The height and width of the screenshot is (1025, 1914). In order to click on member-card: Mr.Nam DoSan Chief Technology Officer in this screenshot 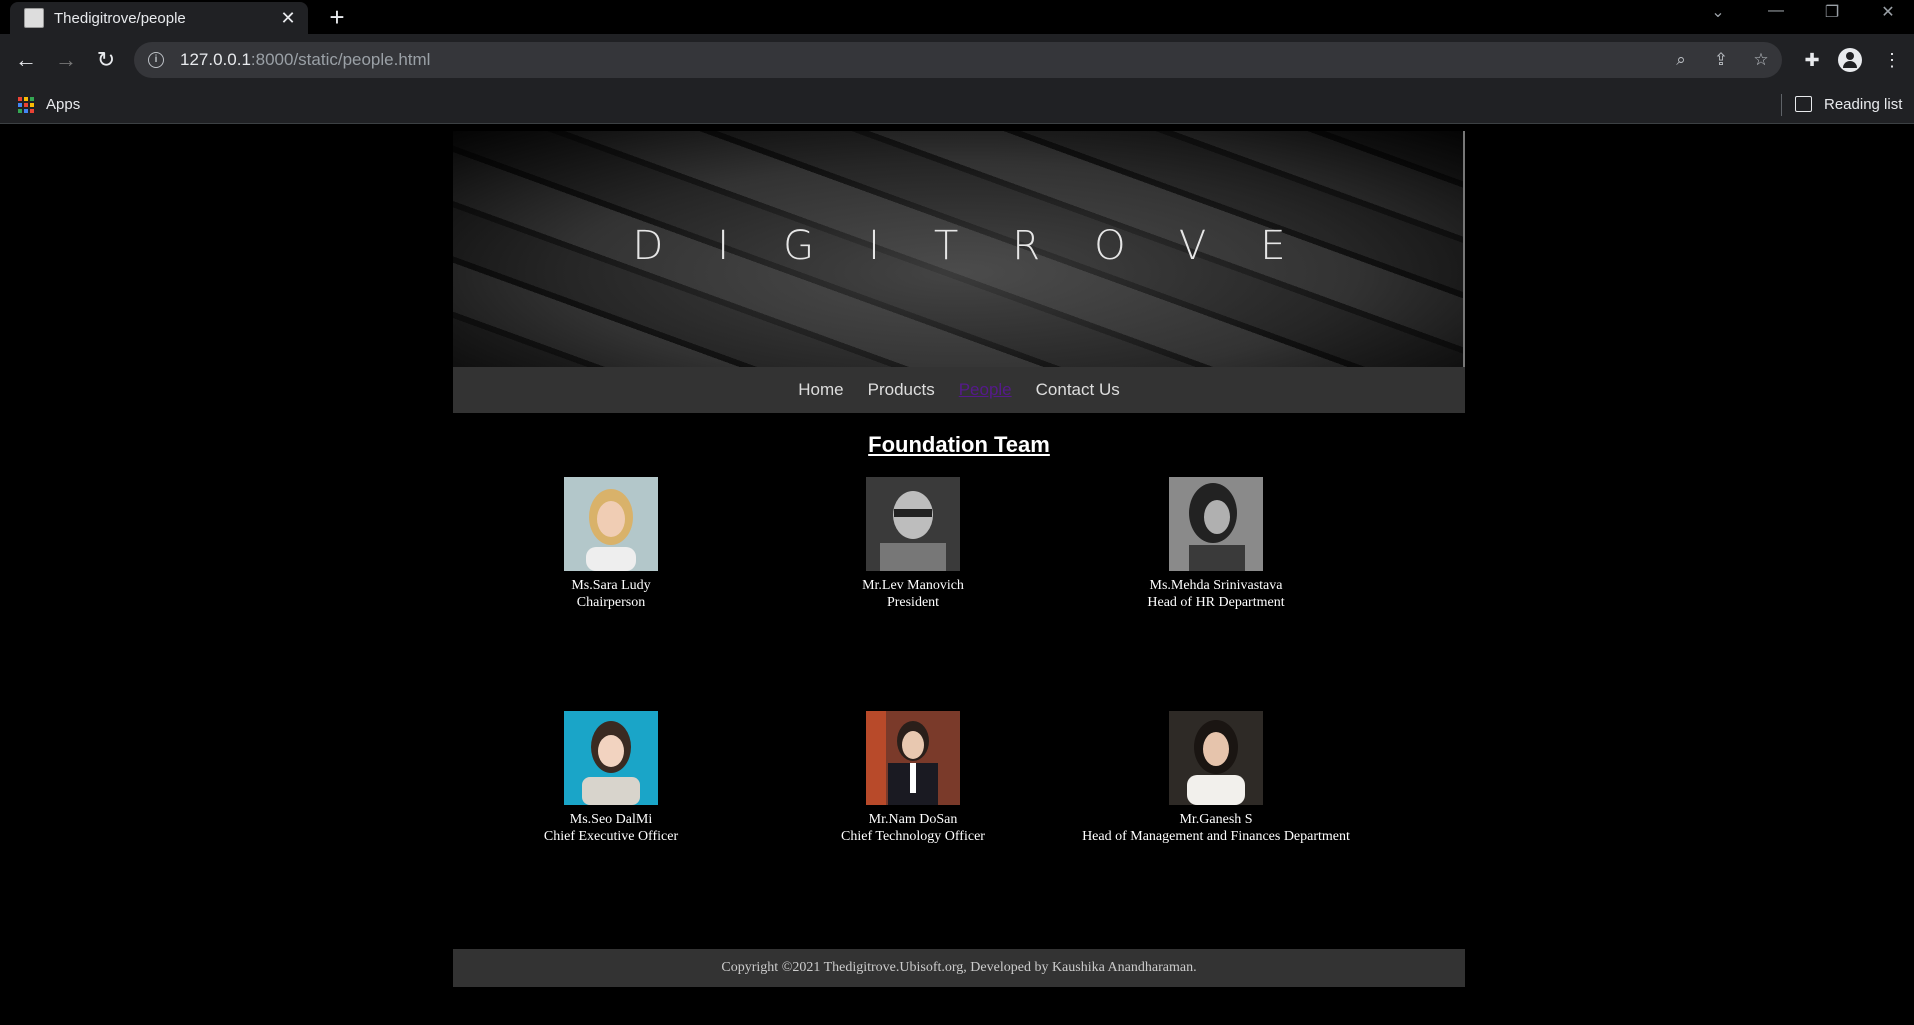, I will do `click(913, 778)`.